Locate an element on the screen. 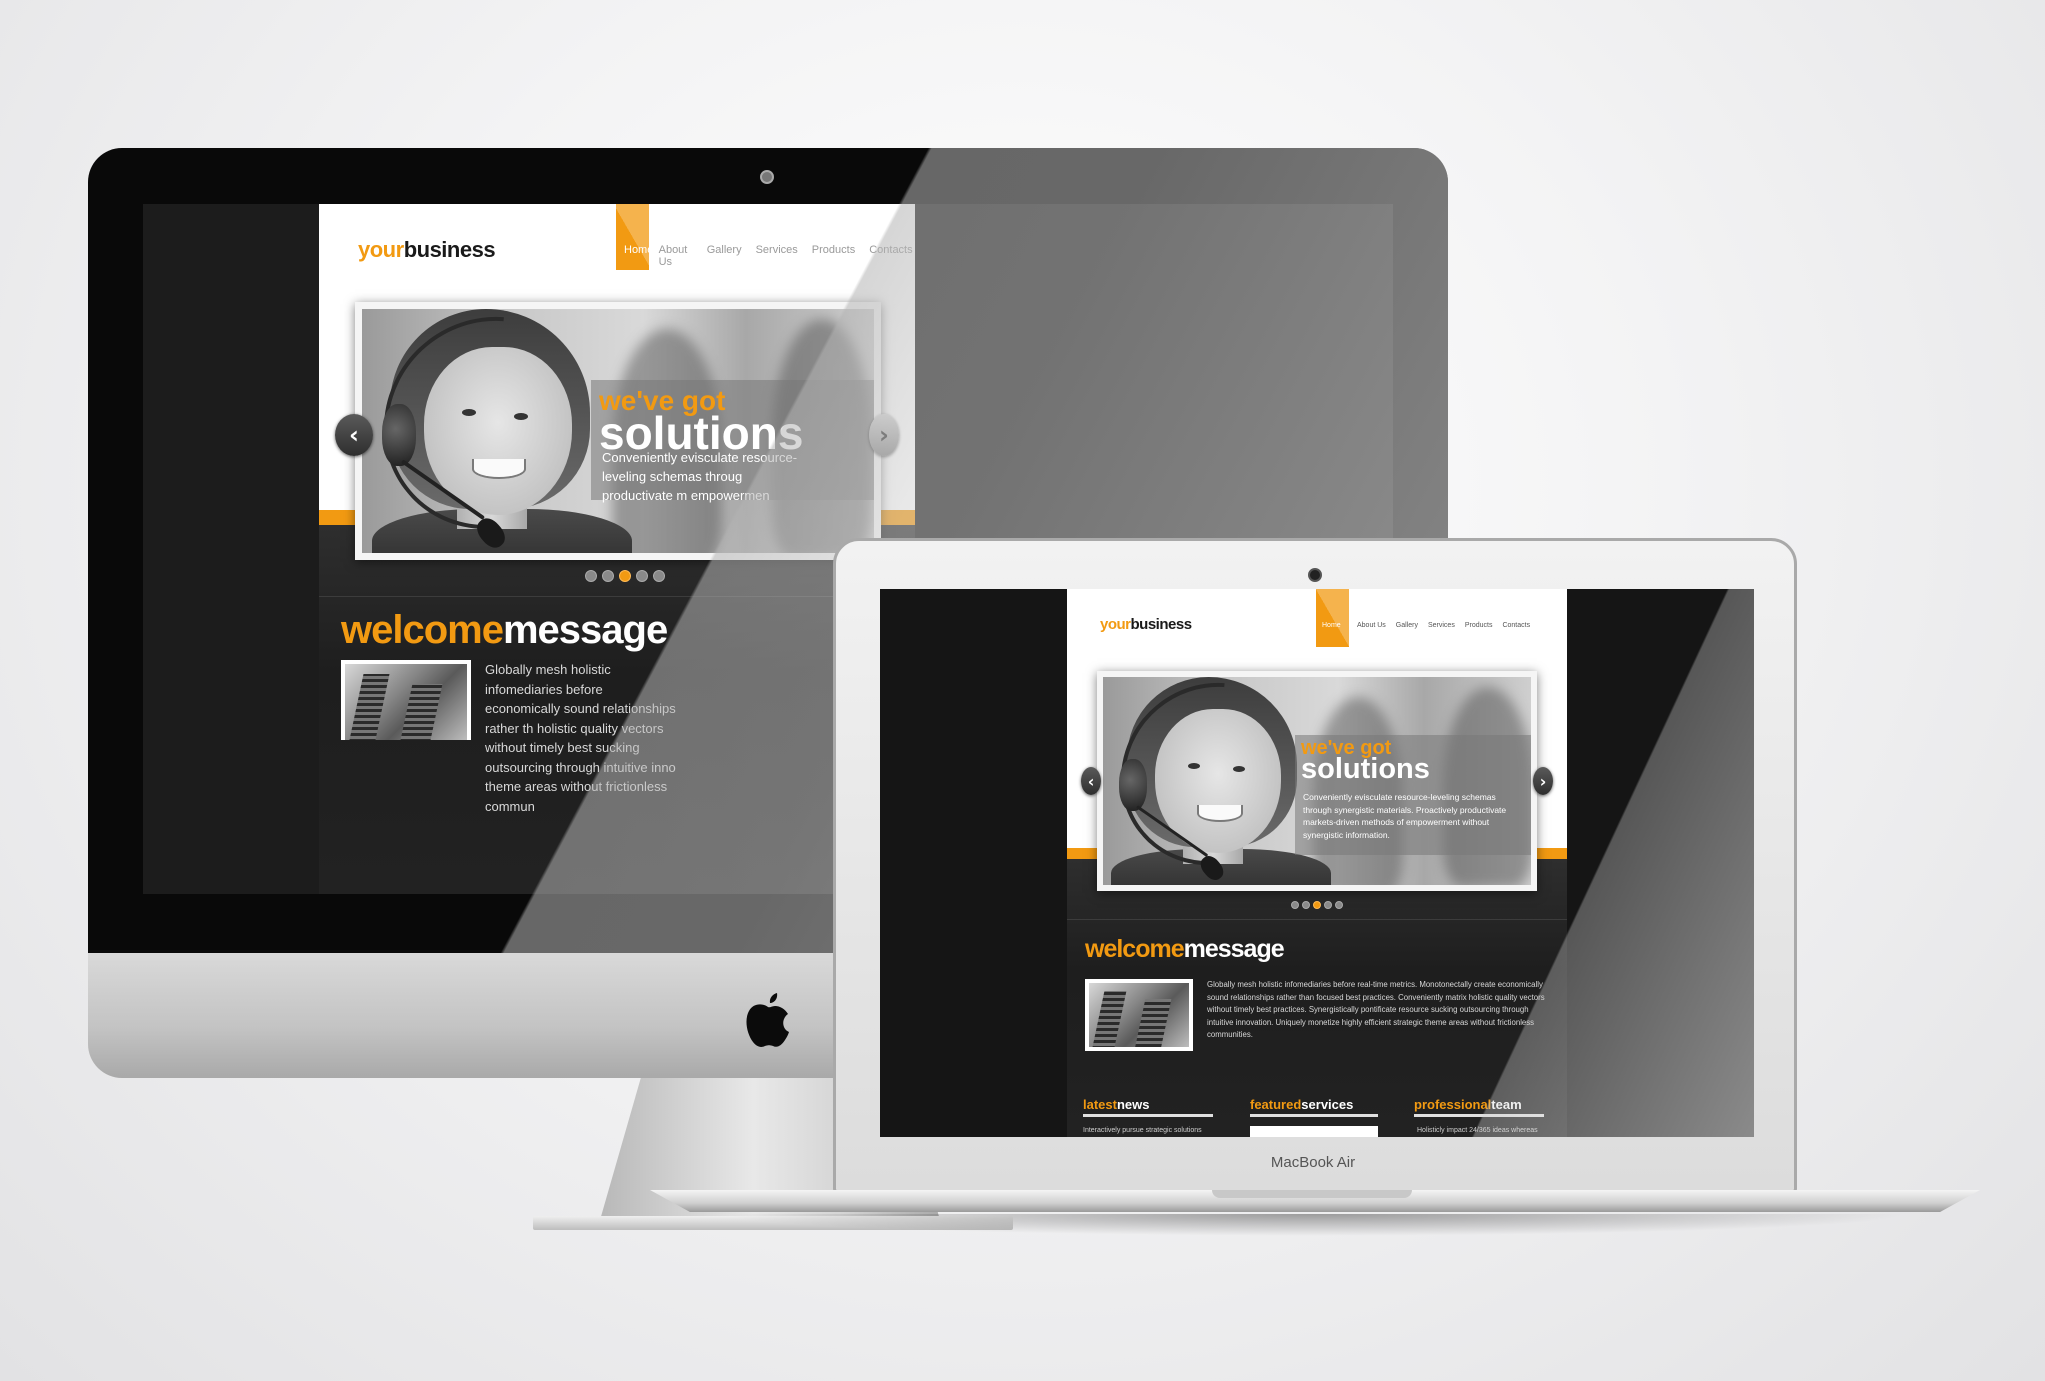 Image resolution: width=2045 pixels, height=1381 pixels. column-latest-news-text: Interactively pursue strategic solutions is located at coordinates (1142, 1130).